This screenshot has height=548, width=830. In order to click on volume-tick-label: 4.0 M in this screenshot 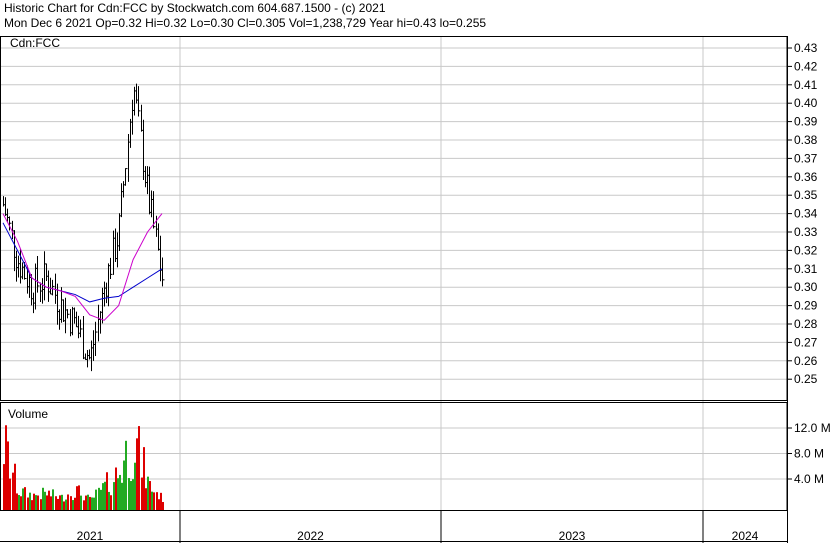, I will do `click(809, 479)`.